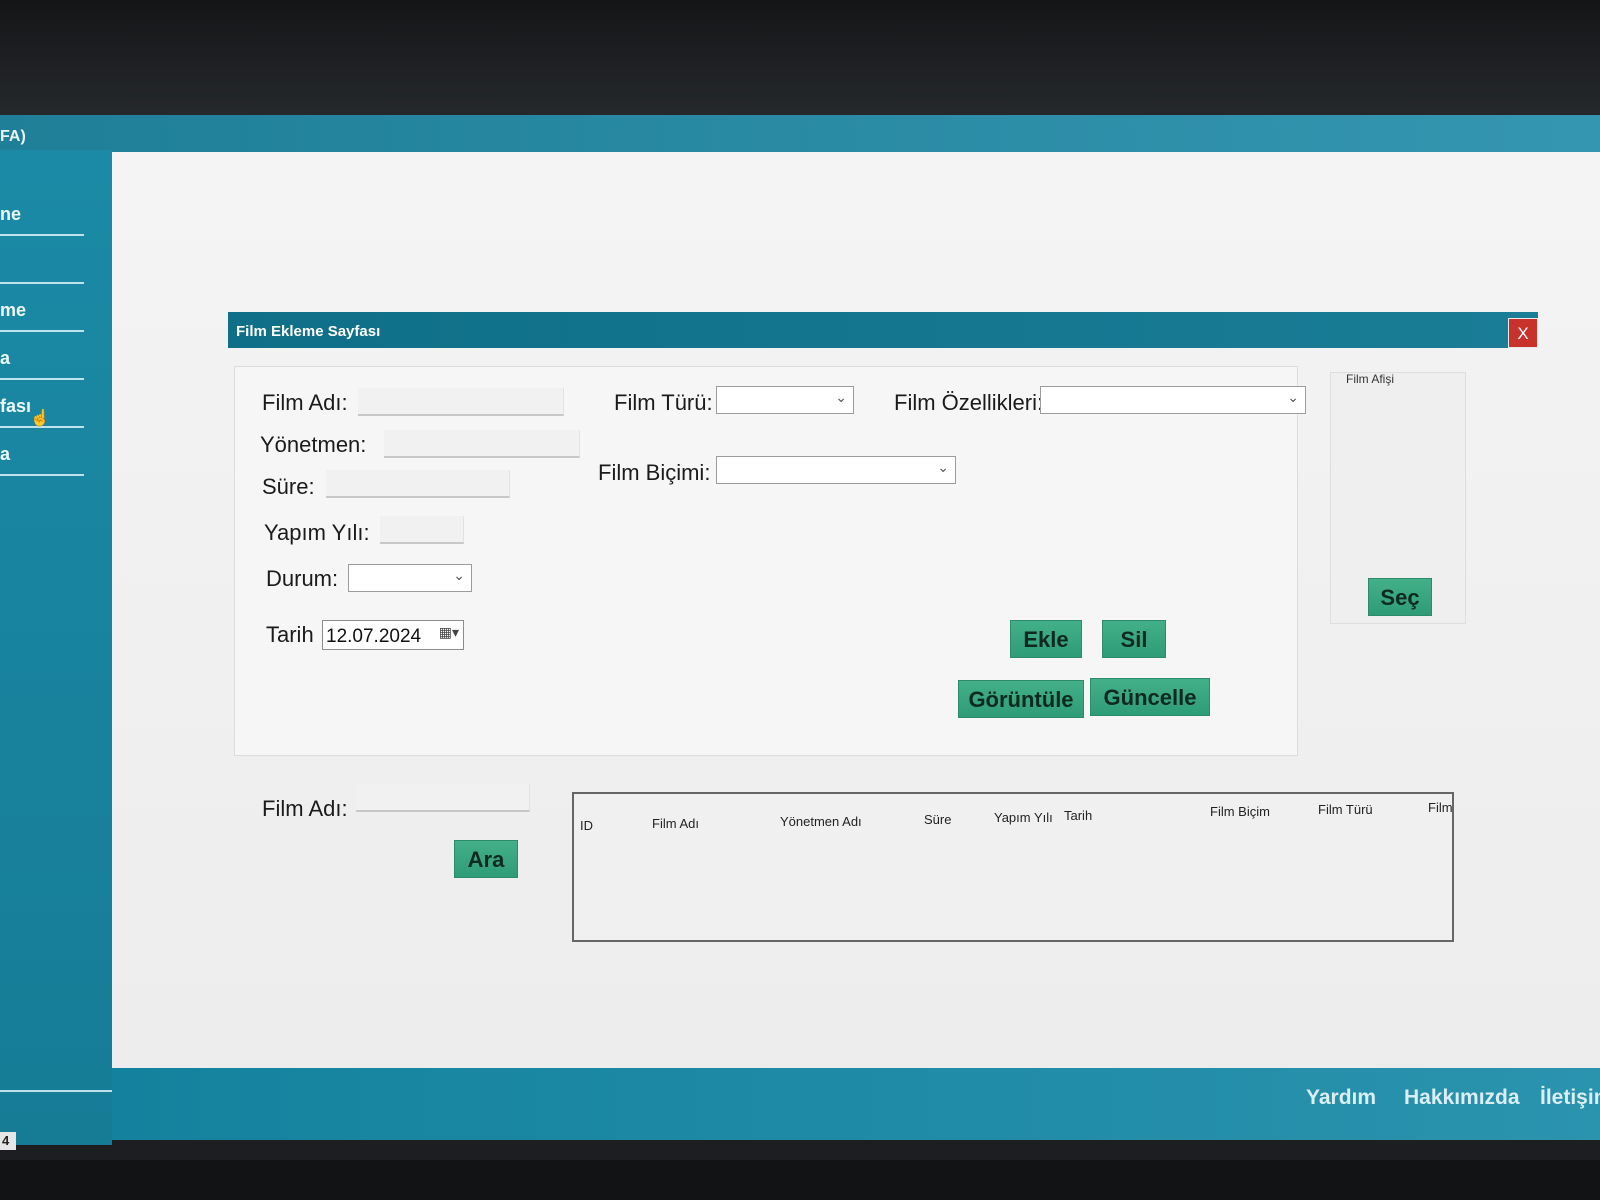 The width and height of the screenshot is (1600, 1200). What do you see at coordinates (422, 530) in the screenshot?
I see `production-year-input` at bounding box center [422, 530].